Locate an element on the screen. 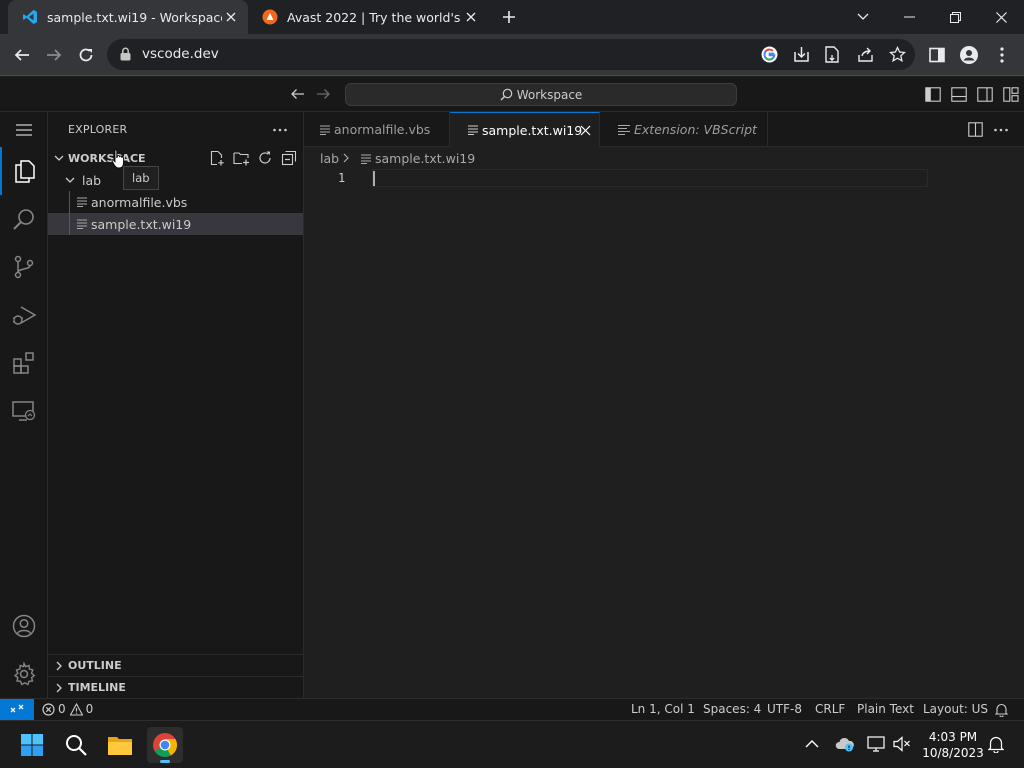 Image resolution: width=1024 pixels, height=768 pixels. eol-setting: CRLF is located at coordinates (830, 709).